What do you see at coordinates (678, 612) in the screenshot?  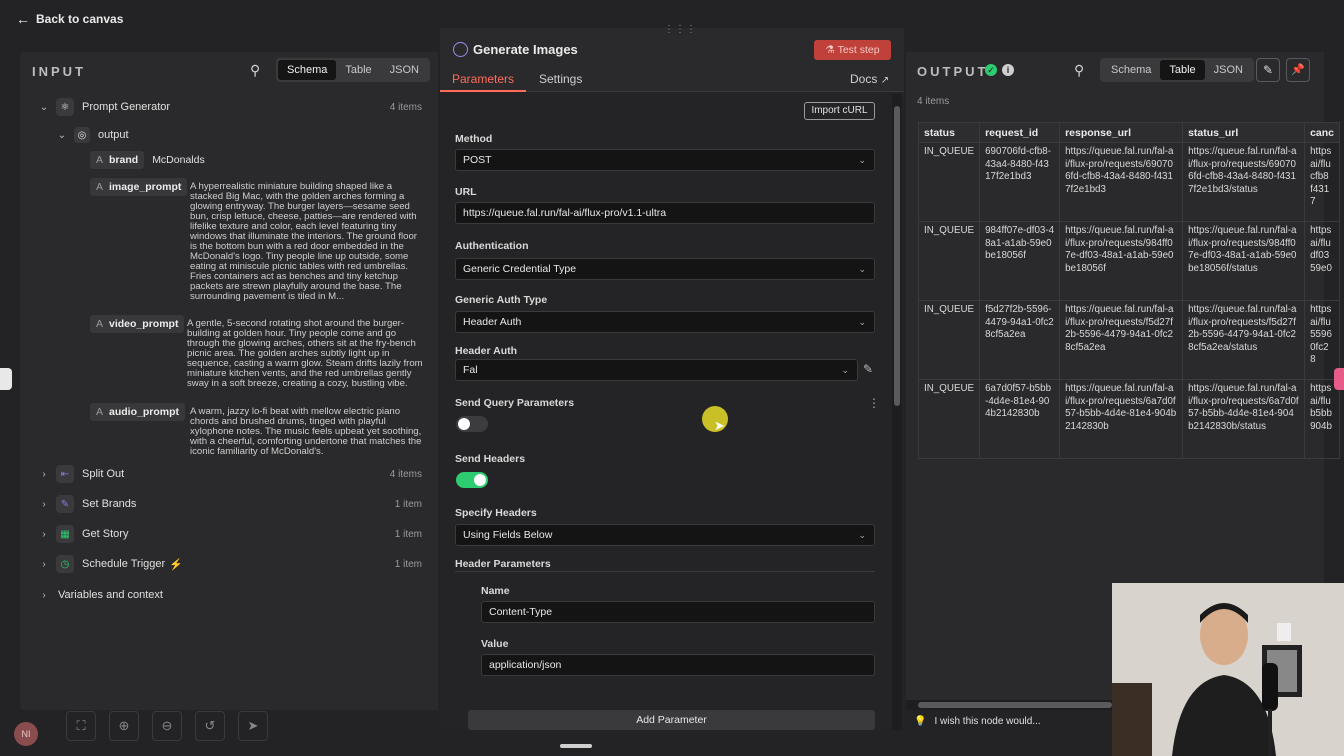 I see `header-name-input: Content-Type` at bounding box center [678, 612].